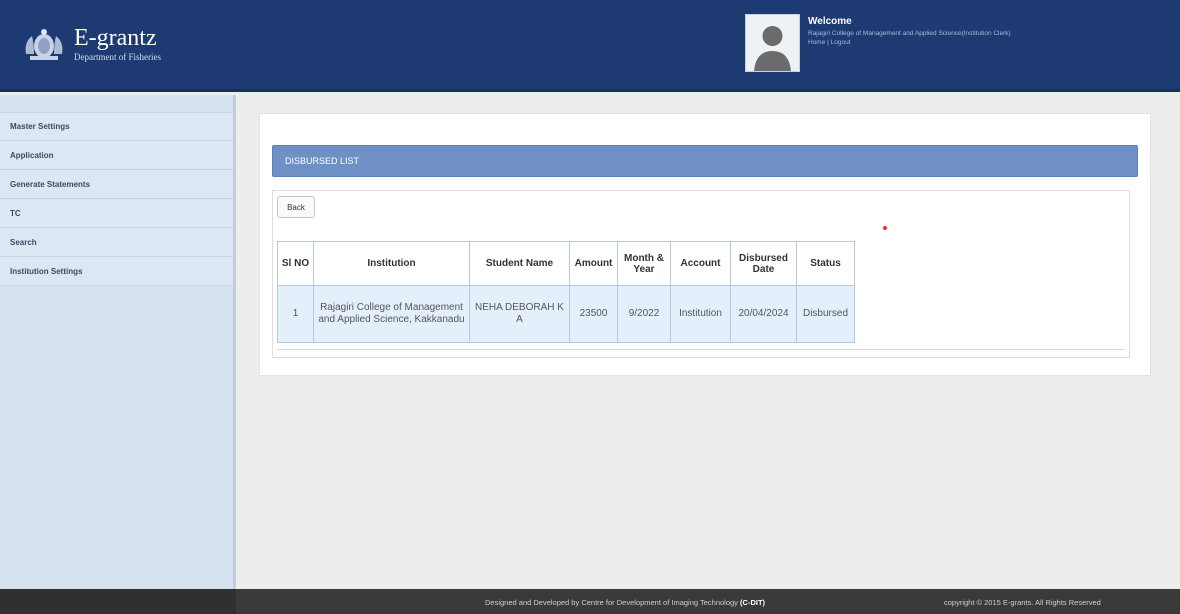 The height and width of the screenshot is (614, 1180). Describe the element at coordinates (519, 263) in the screenshot. I see `col-header-student-name: Student Name` at that location.